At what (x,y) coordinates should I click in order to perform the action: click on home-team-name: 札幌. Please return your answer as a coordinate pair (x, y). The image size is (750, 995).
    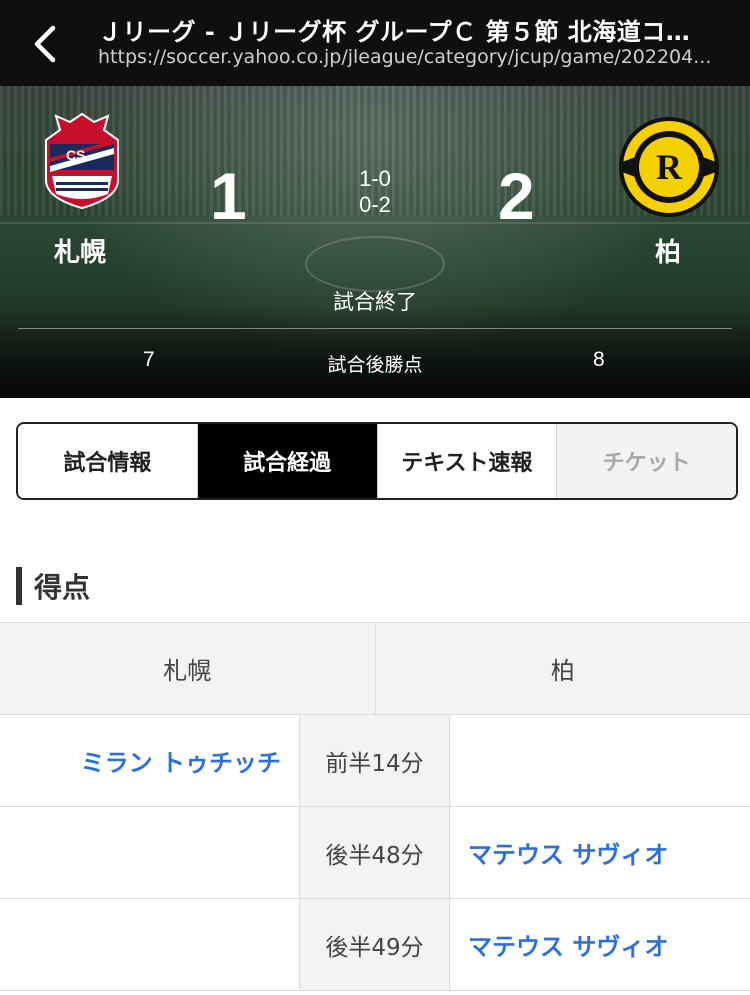
    Looking at the image, I should click on (80, 253).